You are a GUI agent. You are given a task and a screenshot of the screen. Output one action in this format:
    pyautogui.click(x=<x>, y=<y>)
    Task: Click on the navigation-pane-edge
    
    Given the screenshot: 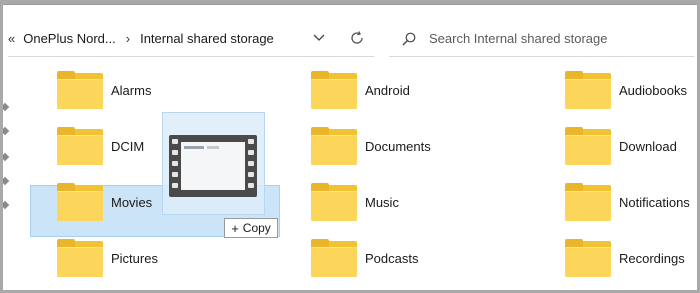 What is the action you would take?
    pyautogui.click(x=5, y=176)
    